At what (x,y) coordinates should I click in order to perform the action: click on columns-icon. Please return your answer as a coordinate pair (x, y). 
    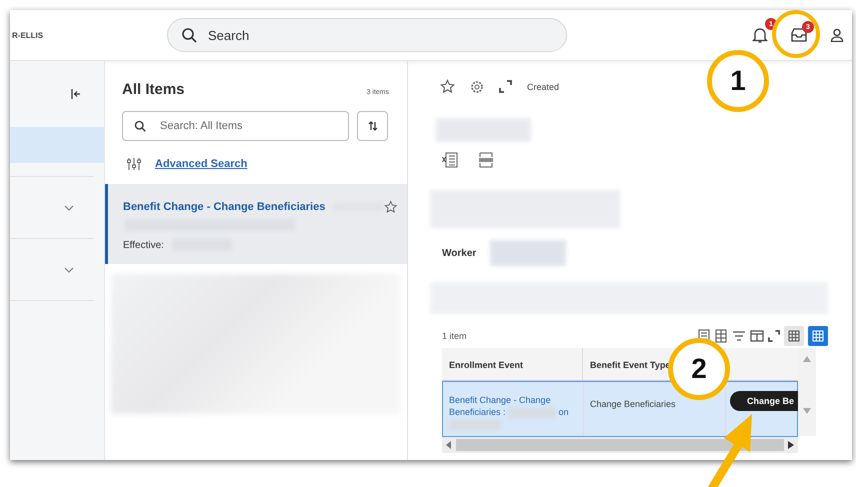
    Looking at the image, I should click on (757, 336).